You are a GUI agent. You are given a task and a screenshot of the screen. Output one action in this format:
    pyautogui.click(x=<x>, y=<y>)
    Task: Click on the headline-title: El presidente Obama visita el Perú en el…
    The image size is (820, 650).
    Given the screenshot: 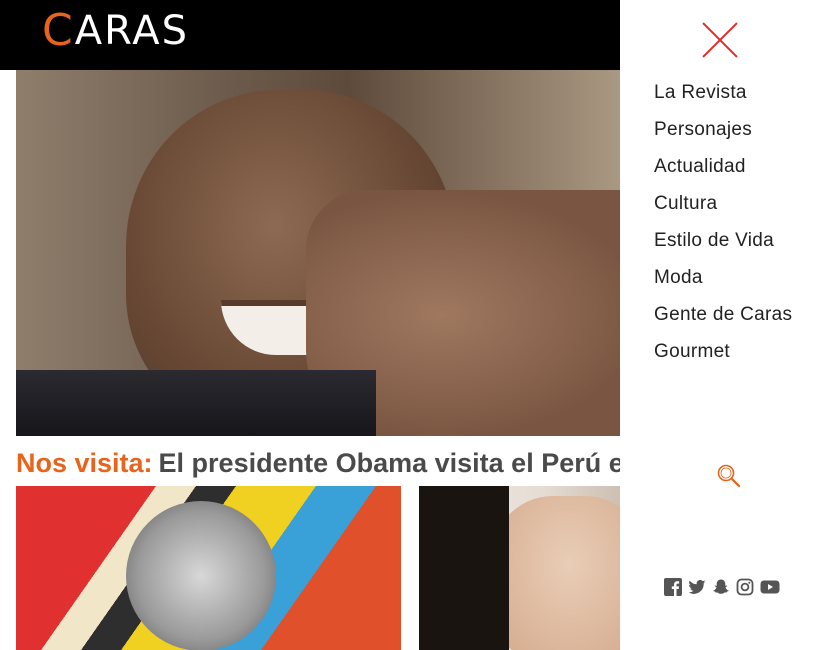 What is the action you would take?
    pyautogui.click(x=389, y=463)
    